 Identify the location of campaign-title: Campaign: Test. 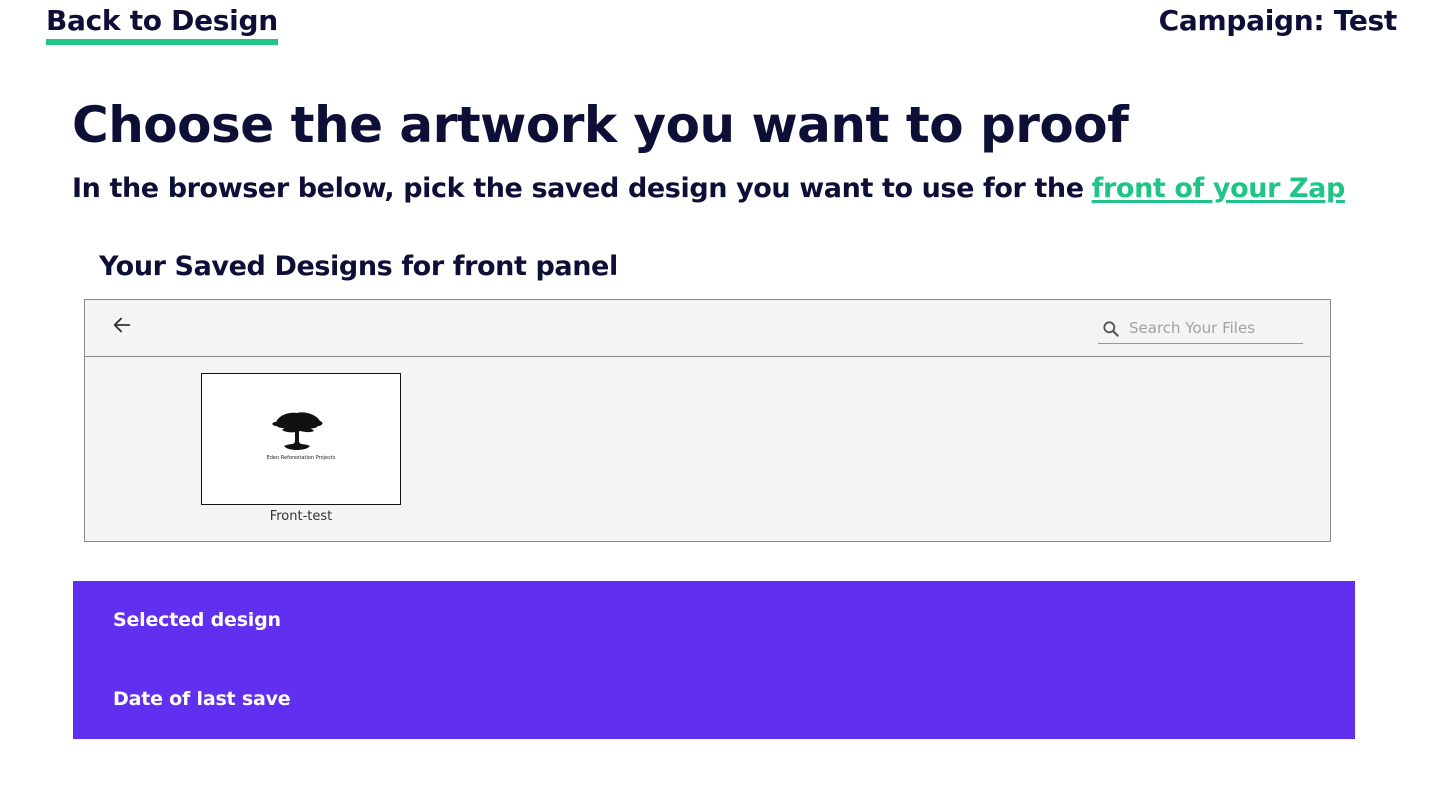
(1278, 21).